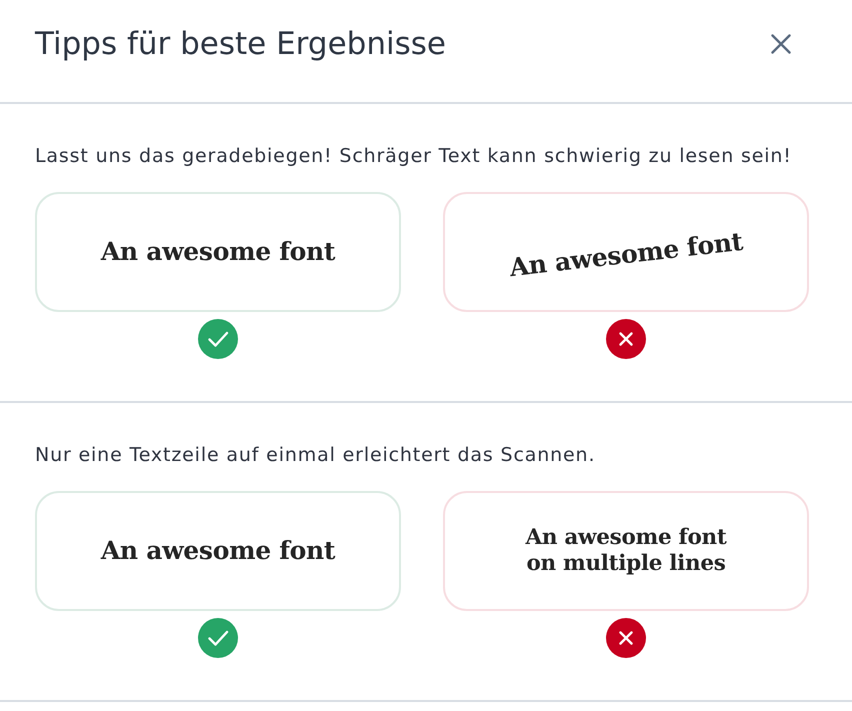 This screenshot has height=711, width=852. What do you see at coordinates (626, 551) in the screenshot?
I see `sample-text: An awesome font on multiple lines` at bounding box center [626, 551].